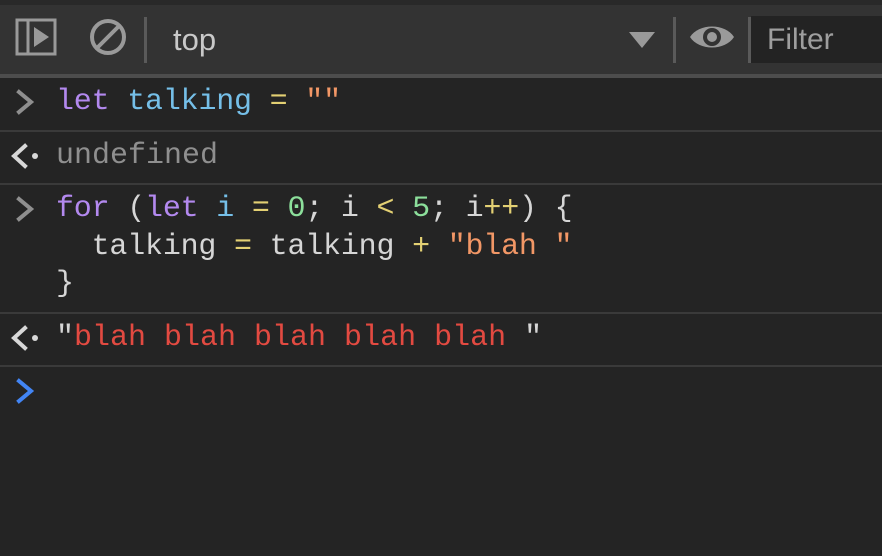 Image resolution: width=882 pixels, height=556 pixels. What do you see at coordinates (441, 158) in the screenshot?
I see `console-output-entry: undefined` at bounding box center [441, 158].